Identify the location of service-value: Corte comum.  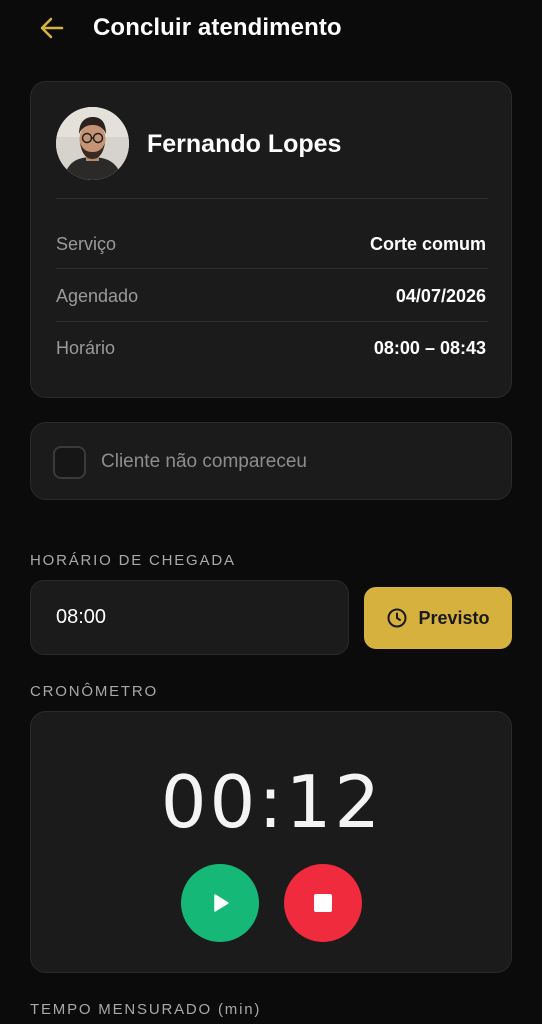
(427, 244).